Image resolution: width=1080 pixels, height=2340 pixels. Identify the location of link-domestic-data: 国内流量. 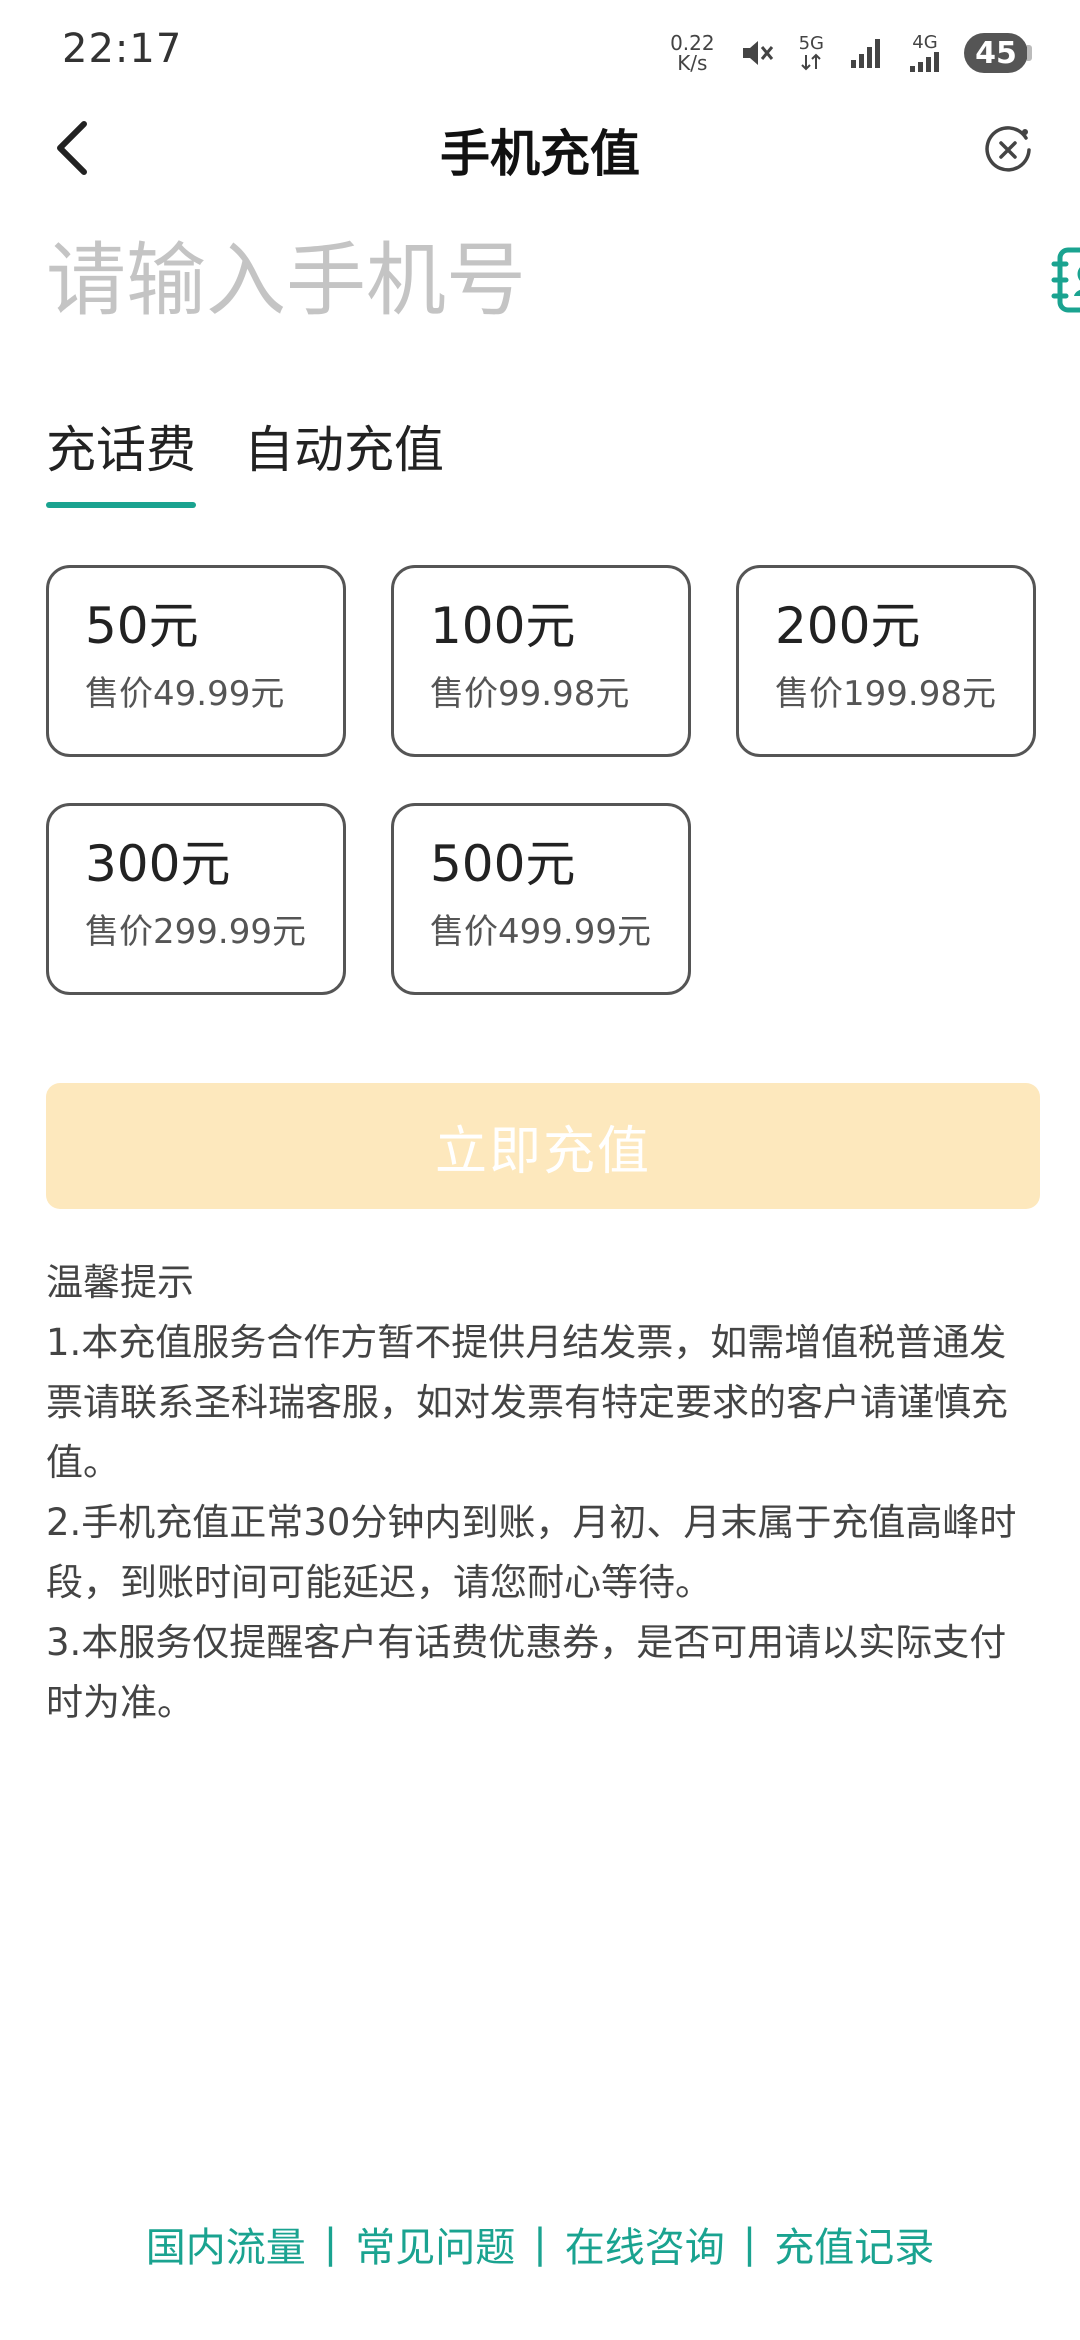
(226, 2244).